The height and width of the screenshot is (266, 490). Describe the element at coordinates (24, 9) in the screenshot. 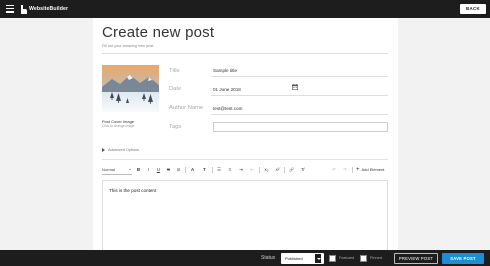

I see `logo-mark-icon` at that location.